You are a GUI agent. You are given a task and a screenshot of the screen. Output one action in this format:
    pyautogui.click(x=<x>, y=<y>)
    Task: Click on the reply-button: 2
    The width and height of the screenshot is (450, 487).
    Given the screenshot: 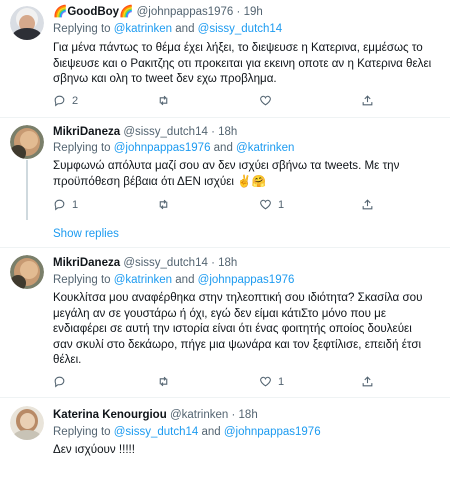 What is the action you would take?
    pyautogui.click(x=65, y=100)
    